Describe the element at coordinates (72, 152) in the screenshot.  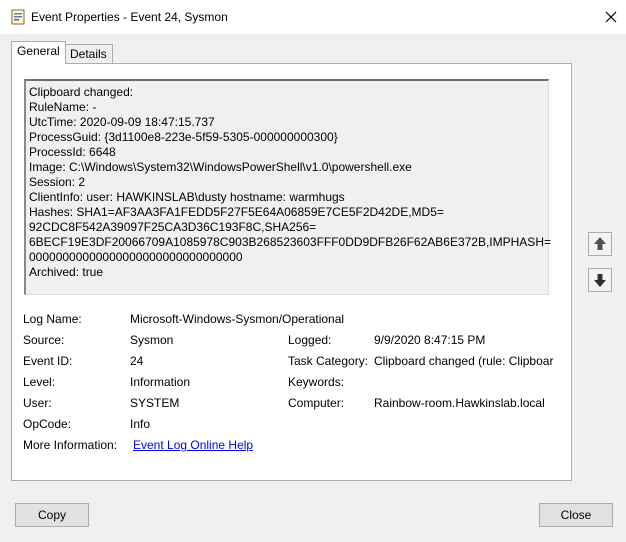
I see `description-line: ProcessId: 6648` at that location.